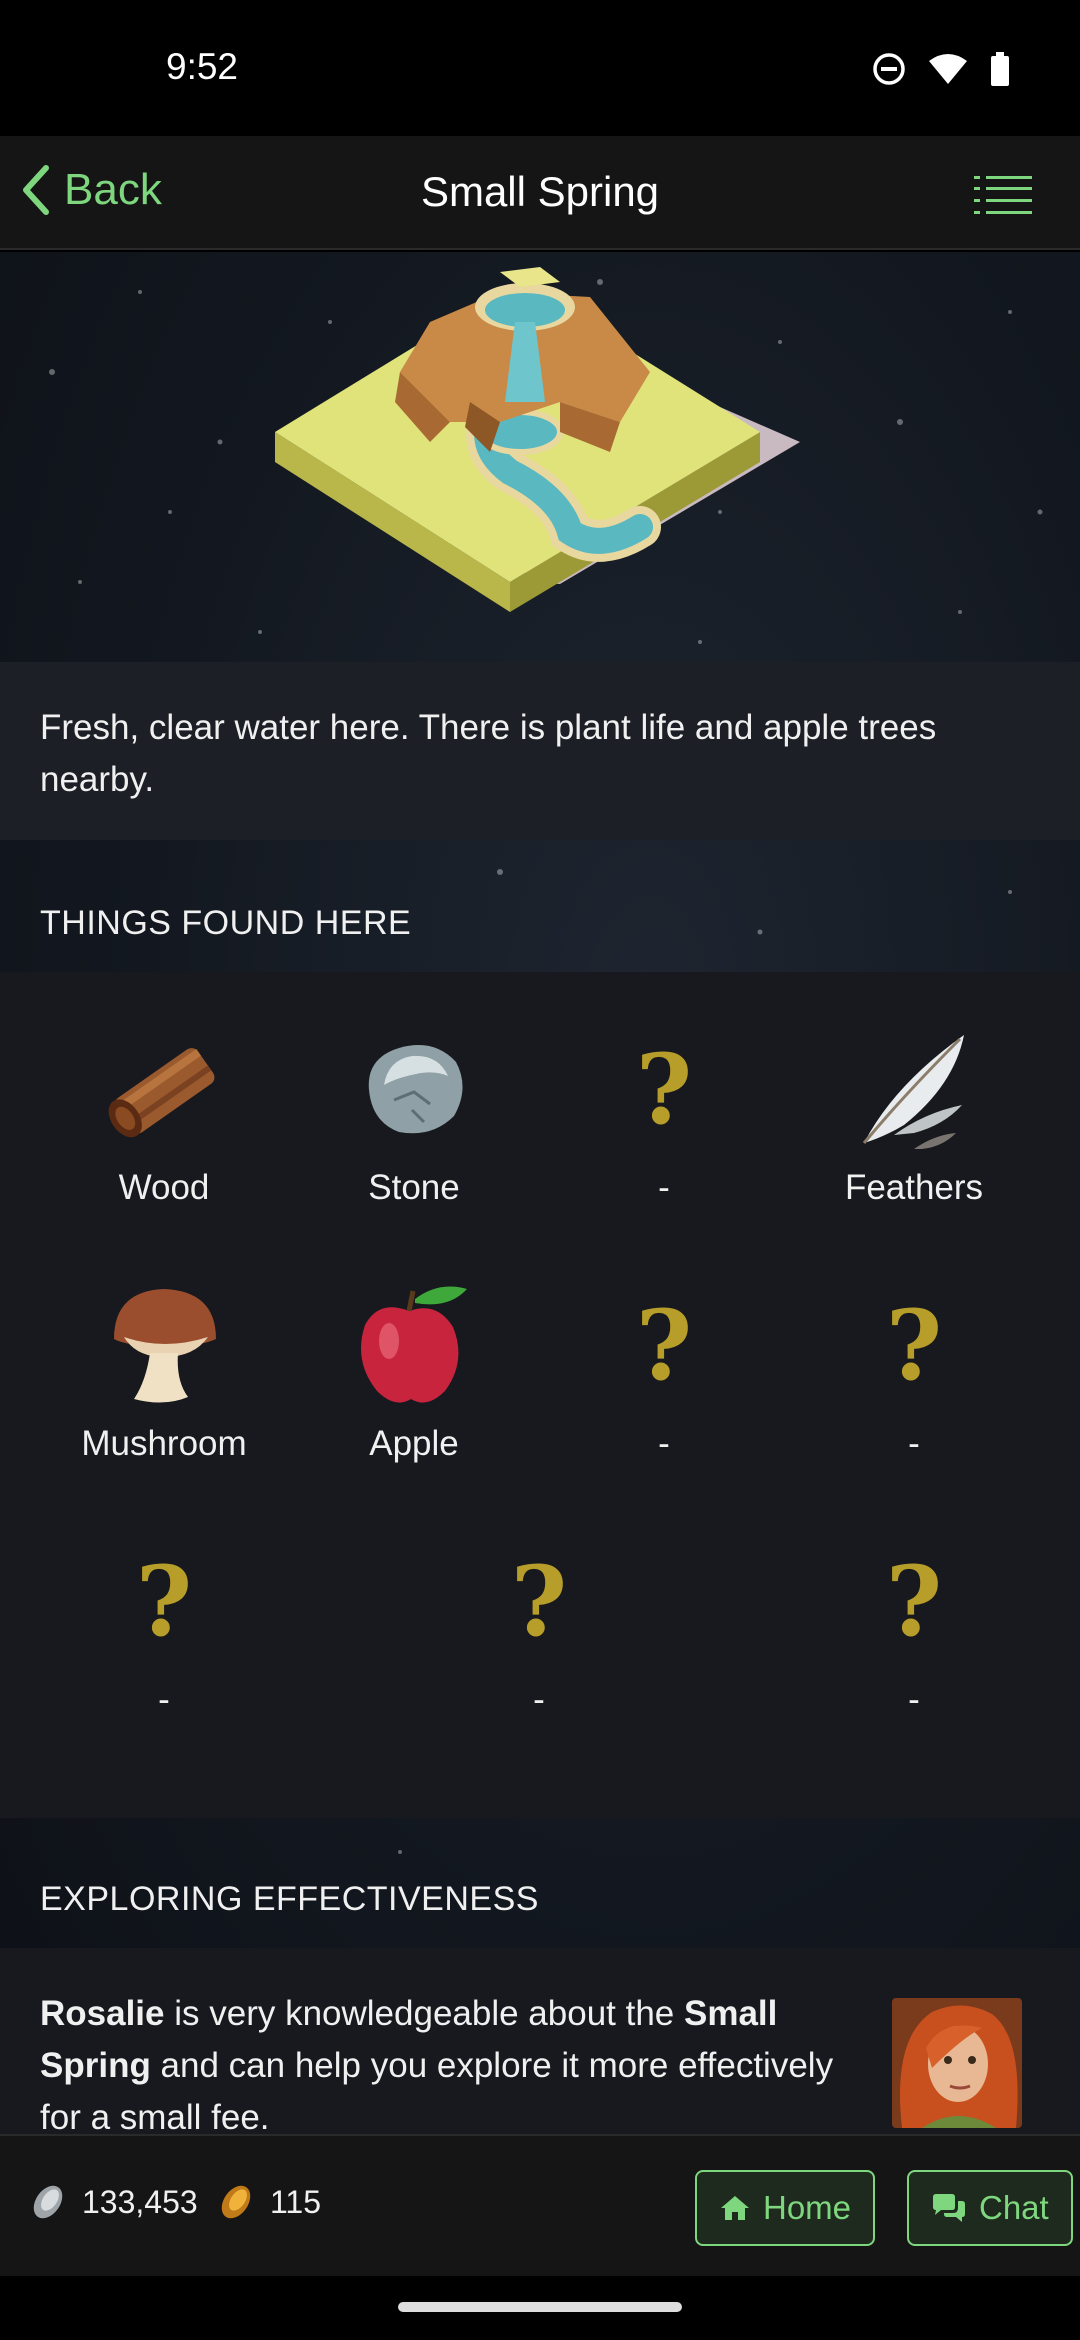  What do you see at coordinates (164, 1187) in the screenshot?
I see `item-label: Wood` at bounding box center [164, 1187].